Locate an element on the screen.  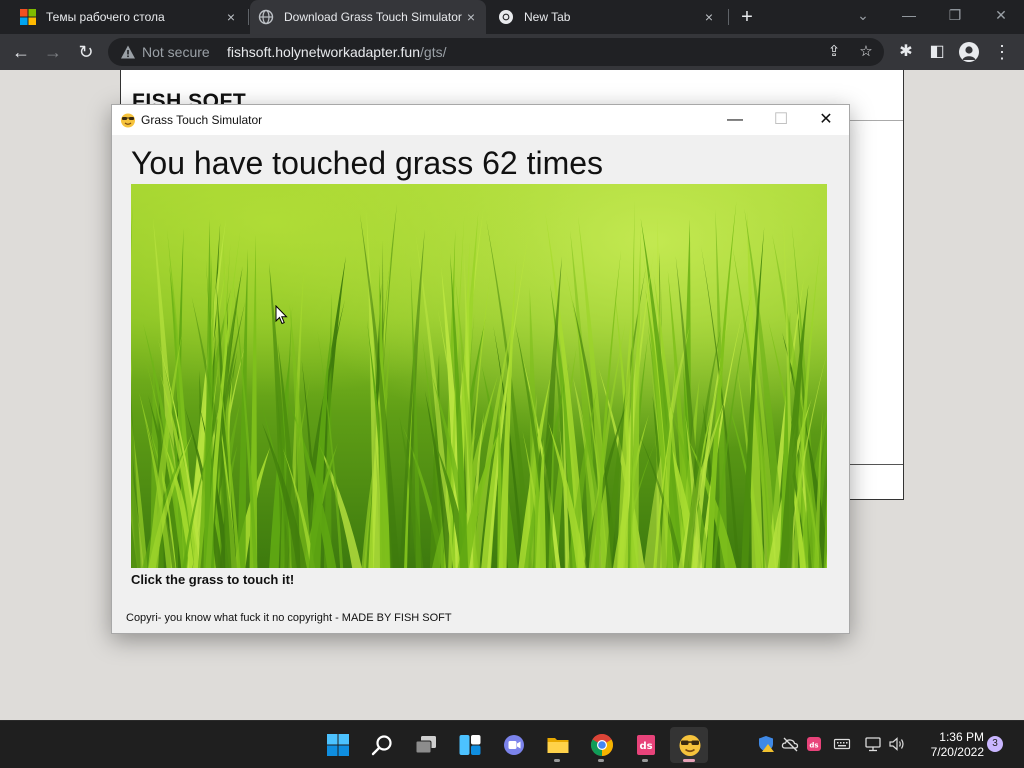
back-button: ← is located at coordinates (21, 52).